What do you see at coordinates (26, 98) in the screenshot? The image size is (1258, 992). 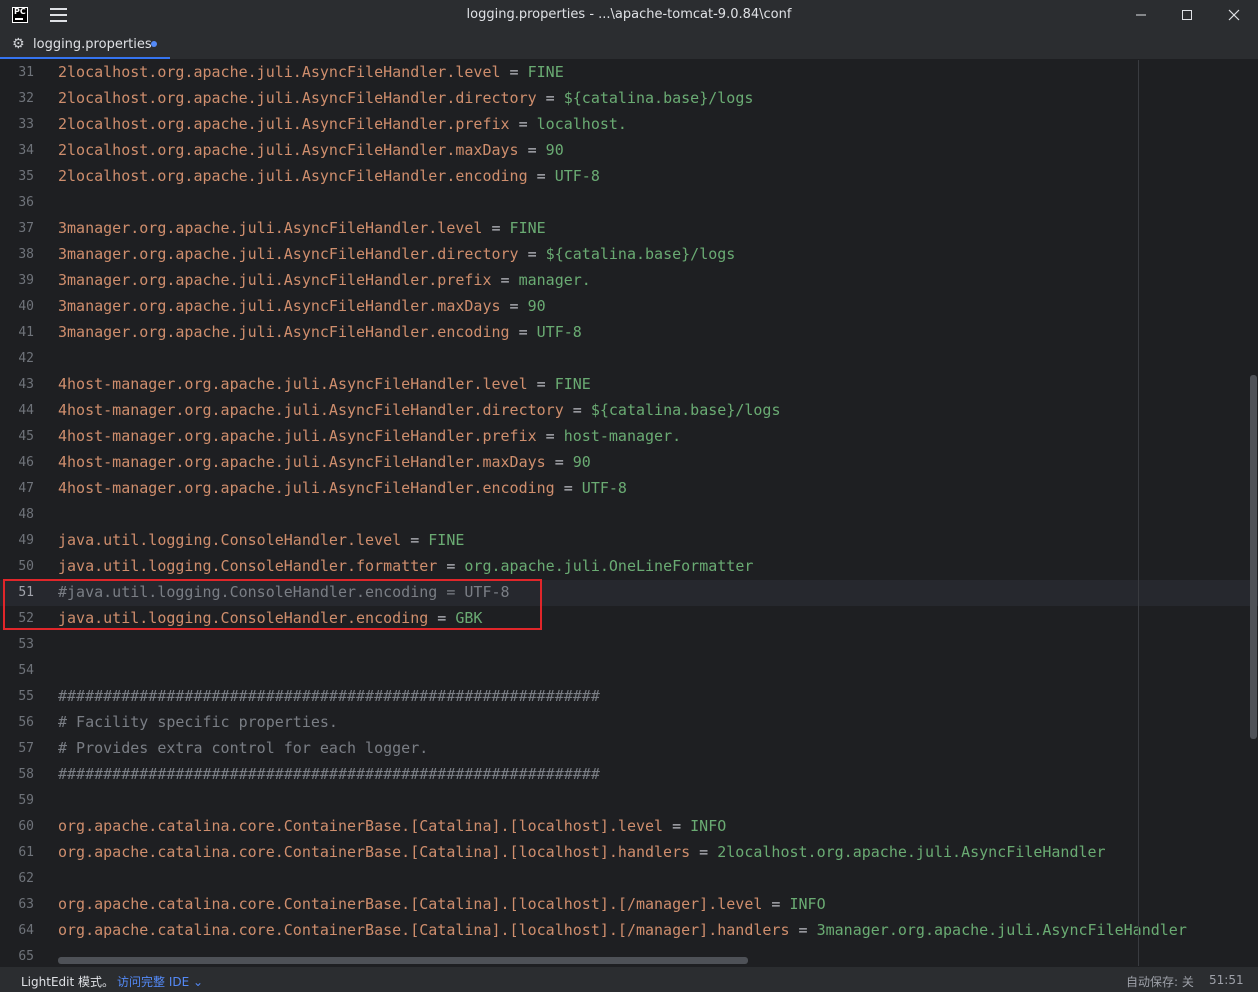 I see `line-number: 32` at bounding box center [26, 98].